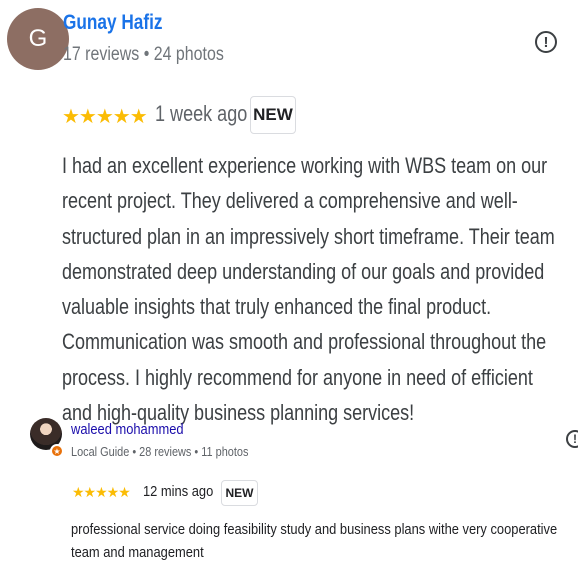 Image resolution: width=578 pixels, height=564 pixels. I want to click on local-guide-icon: ★, so click(57, 451).